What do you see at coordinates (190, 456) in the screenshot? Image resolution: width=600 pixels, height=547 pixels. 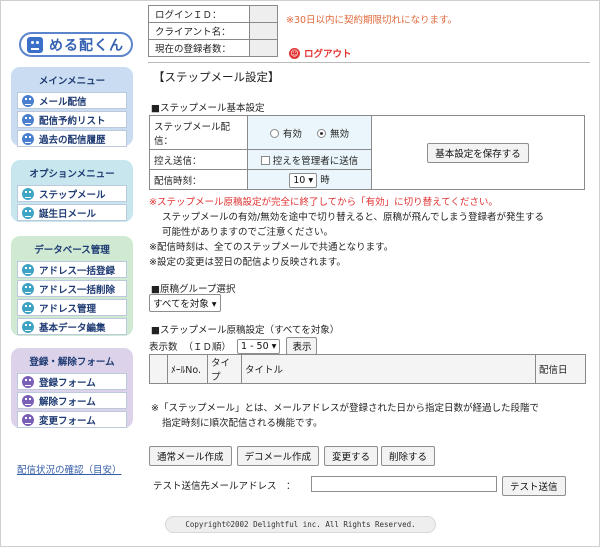 I see `create-normal-mail-button: 通常メール作成` at bounding box center [190, 456].